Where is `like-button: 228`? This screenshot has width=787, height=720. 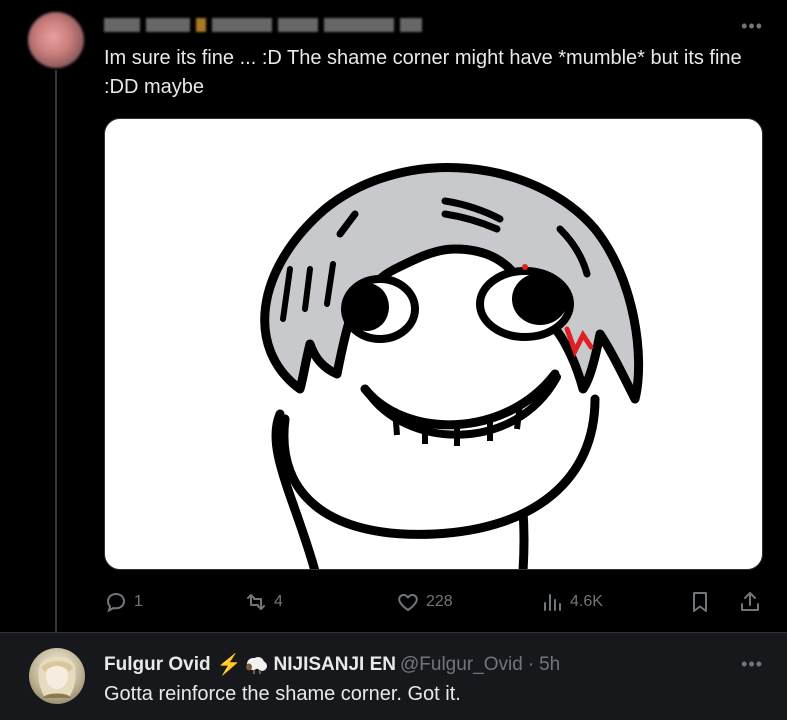
like-button: 228 is located at coordinates (424, 602).